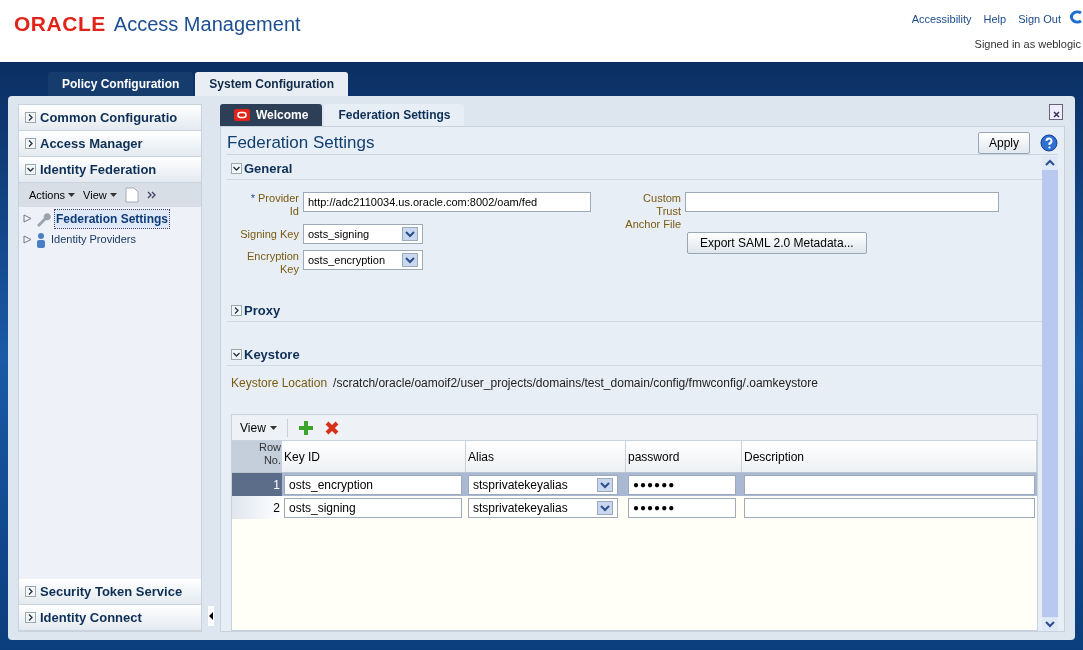 This screenshot has height=650, width=1083. What do you see at coordinates (151, 195) in the screenshot?
I see `double-chevron-icon` at bounding box center [151, 195].